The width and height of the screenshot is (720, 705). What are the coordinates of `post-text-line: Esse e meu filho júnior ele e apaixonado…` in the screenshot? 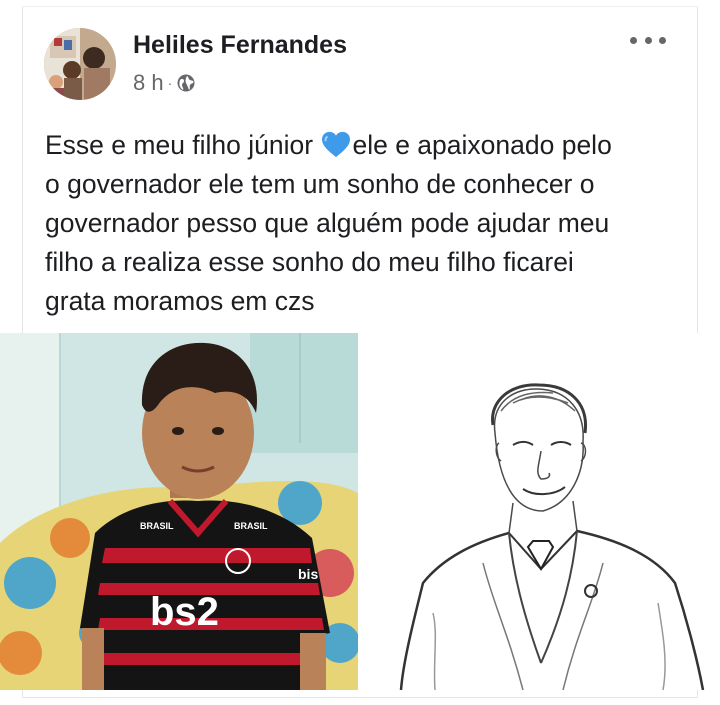 It's located at (365, 145).